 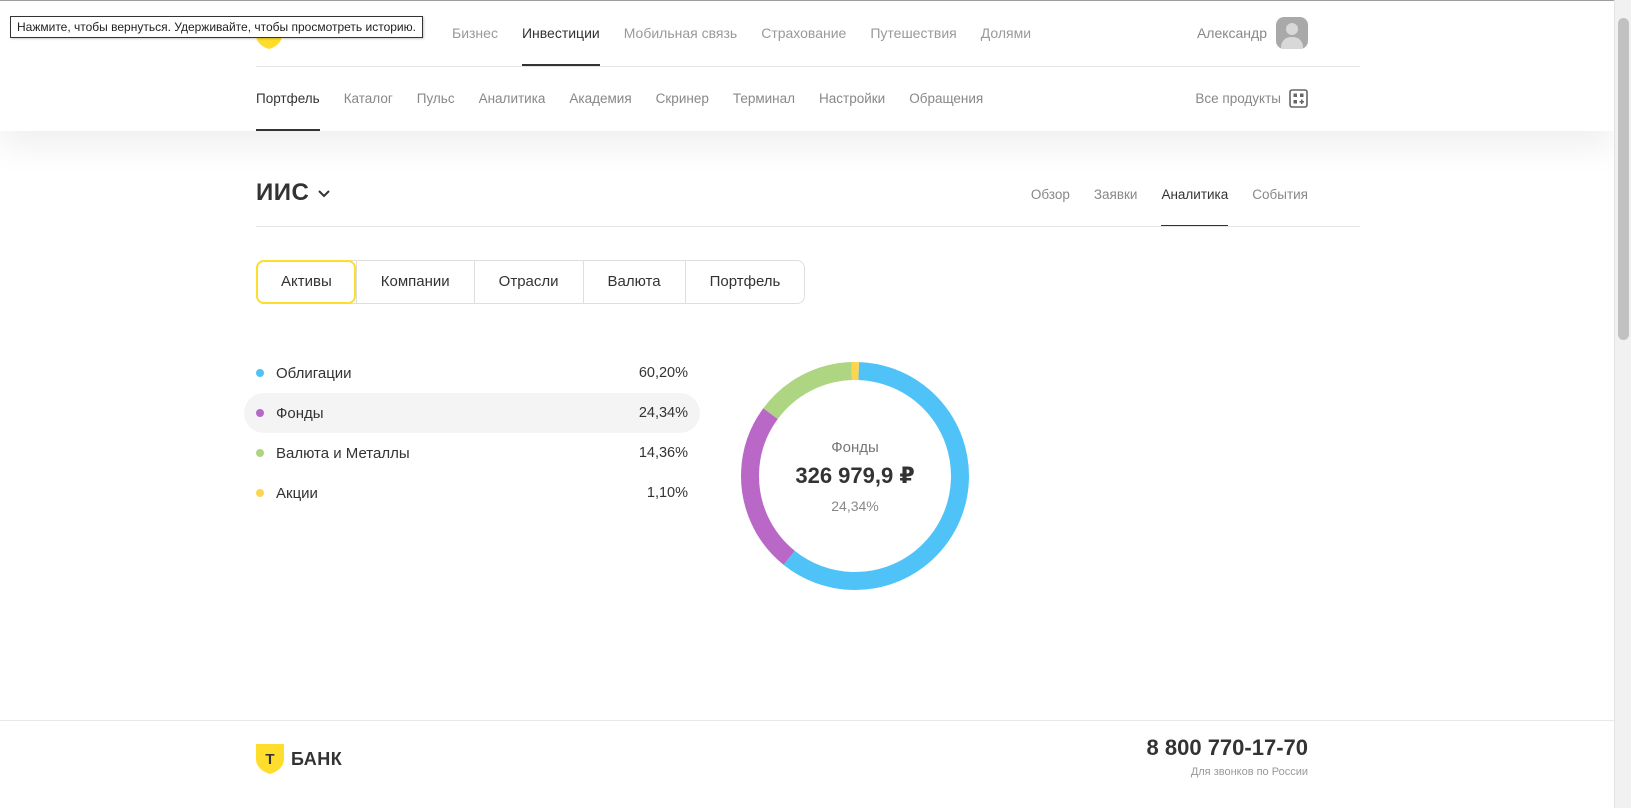 What do you see at coordinates (667, 493) in the screenshot?
I see `legend-percent: 1,10%` at bounding box center [667, 493].